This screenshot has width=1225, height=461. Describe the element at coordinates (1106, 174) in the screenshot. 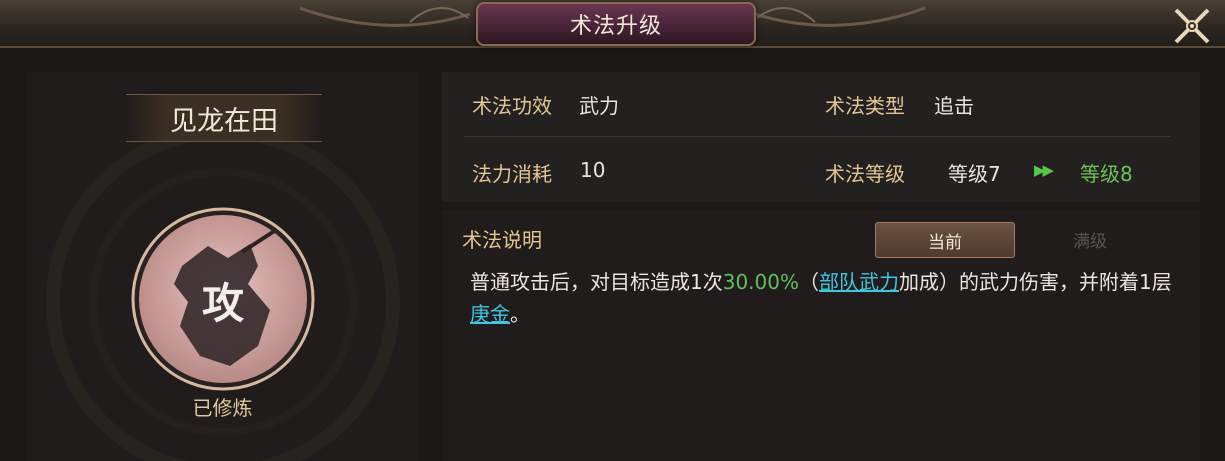

I see `level-next: 等级8` at that location.